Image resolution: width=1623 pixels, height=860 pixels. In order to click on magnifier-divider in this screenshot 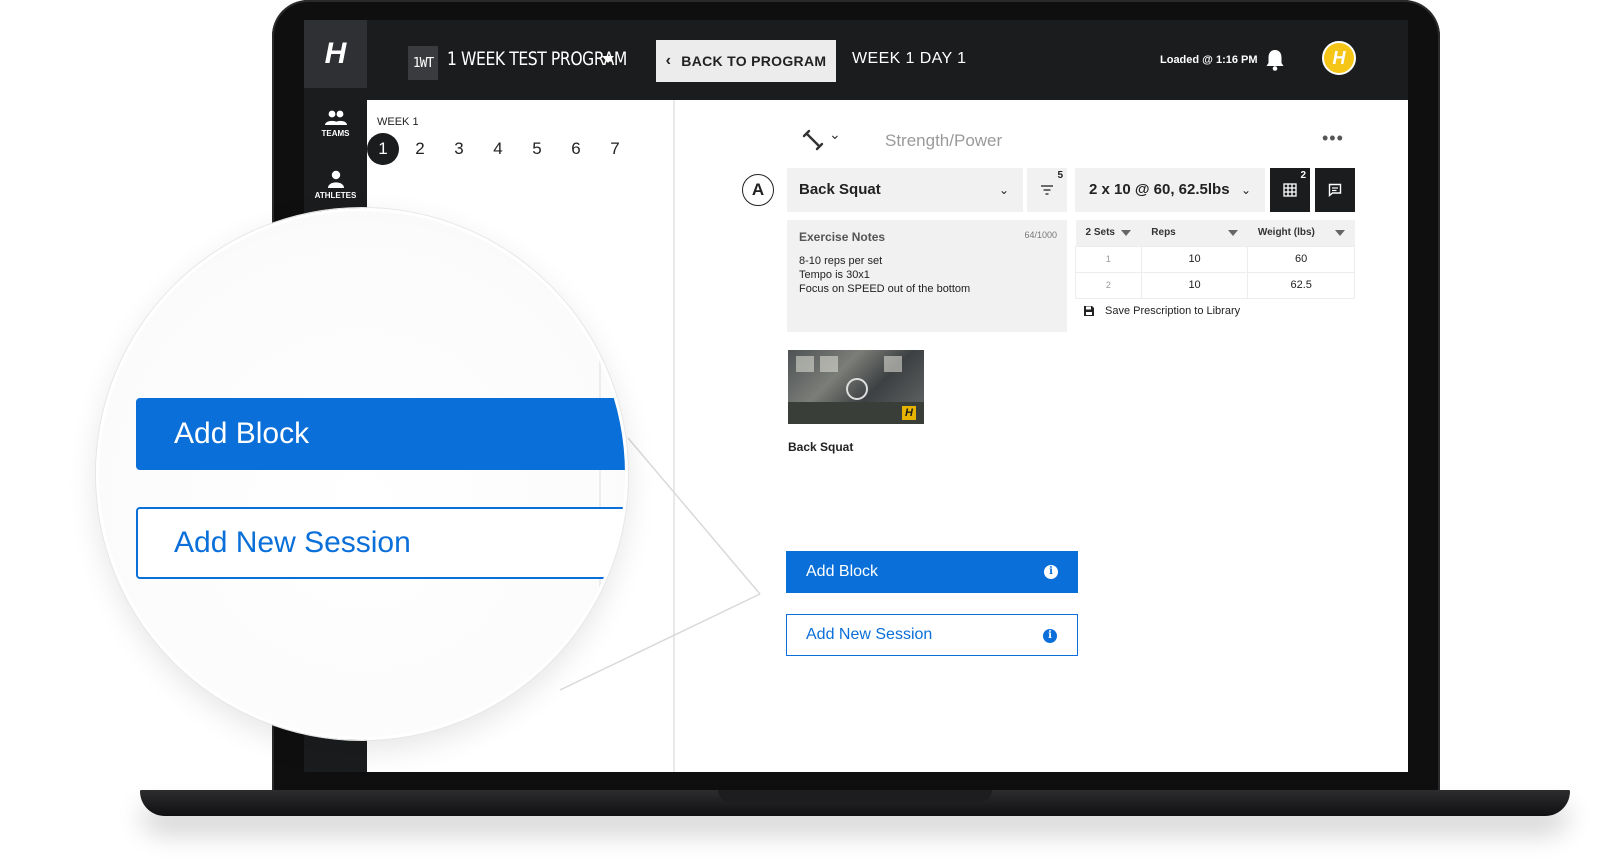, I will do `click(600, 474)`.